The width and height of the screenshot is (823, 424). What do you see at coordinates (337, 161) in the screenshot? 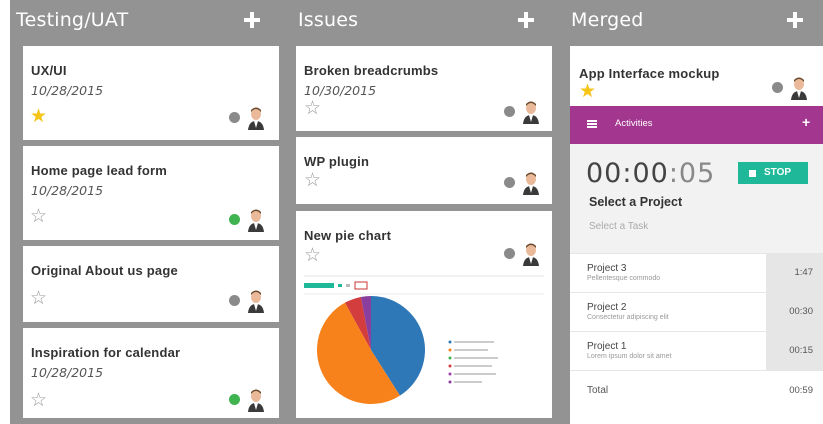
I see `card-title: WP plugin` at bounding box center [337, 161].